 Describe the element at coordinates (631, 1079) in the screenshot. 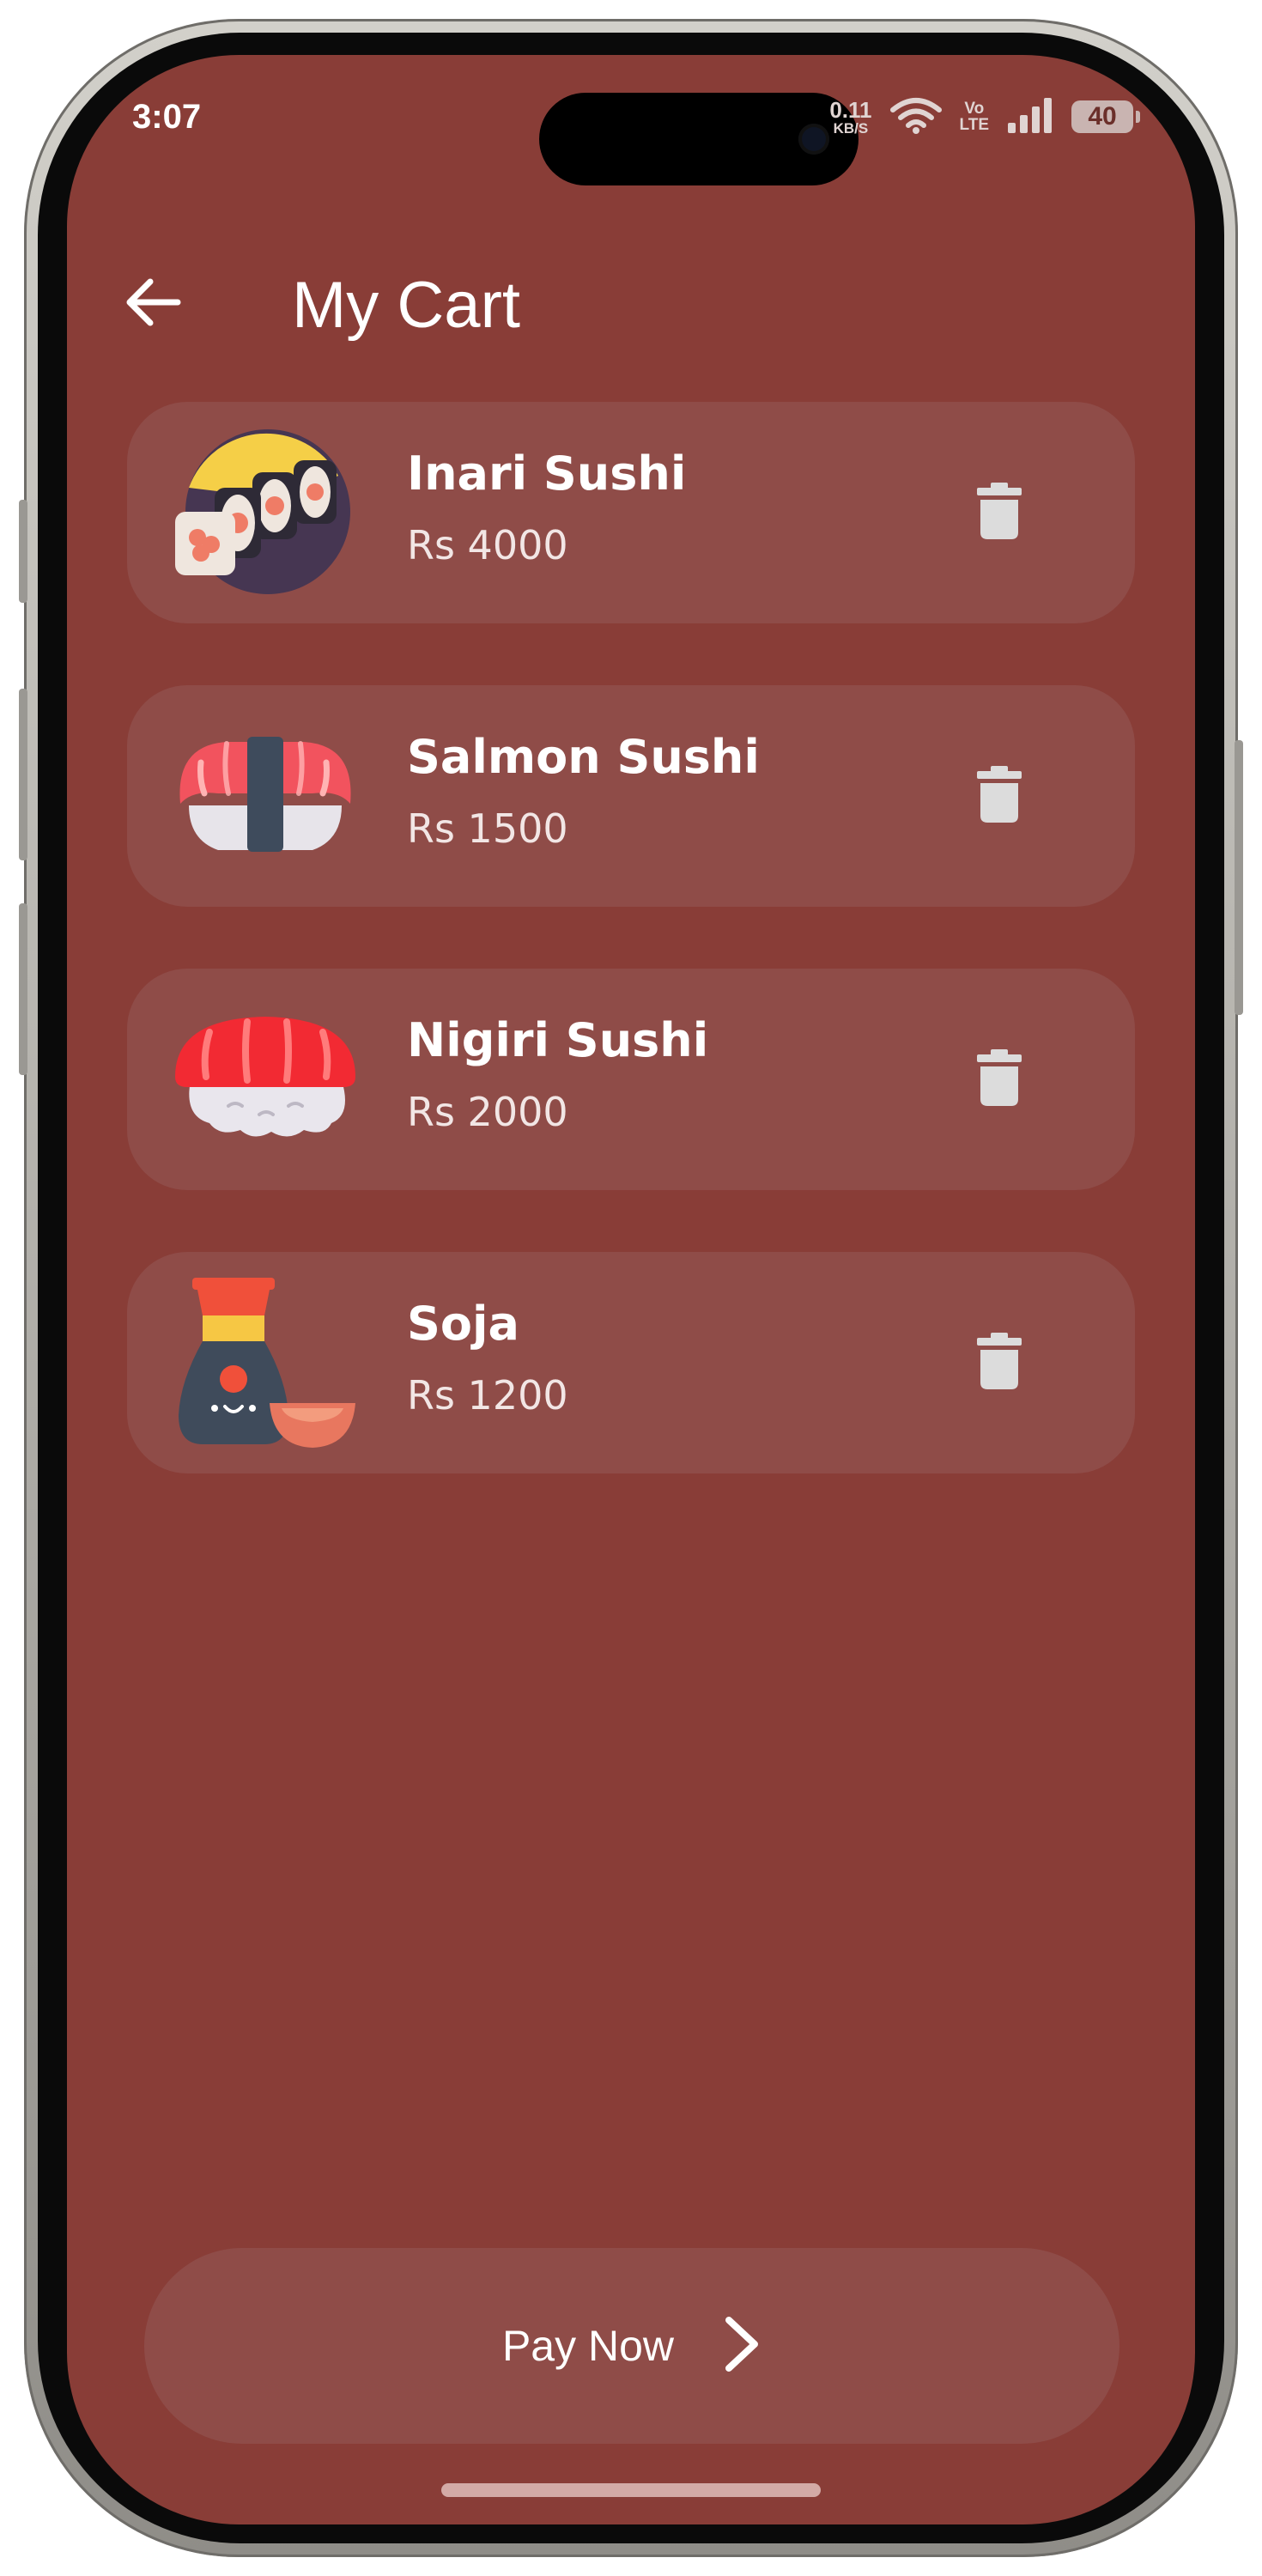

I see `cart-item: Nigiri Sushi Rs 2000` at that location.